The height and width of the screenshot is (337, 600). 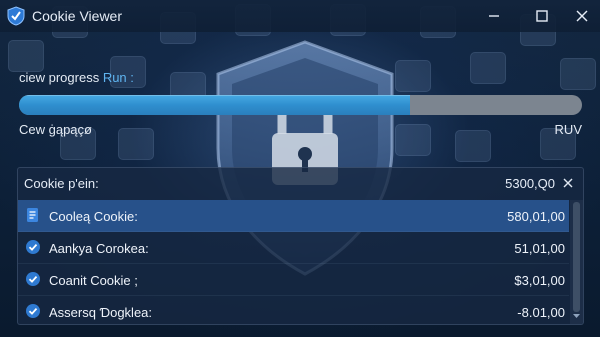 What do you see at coordinates (61, 77) in the screenshot?
I see `progress-label-text: ciew progress` at bounding box center [61, 77].